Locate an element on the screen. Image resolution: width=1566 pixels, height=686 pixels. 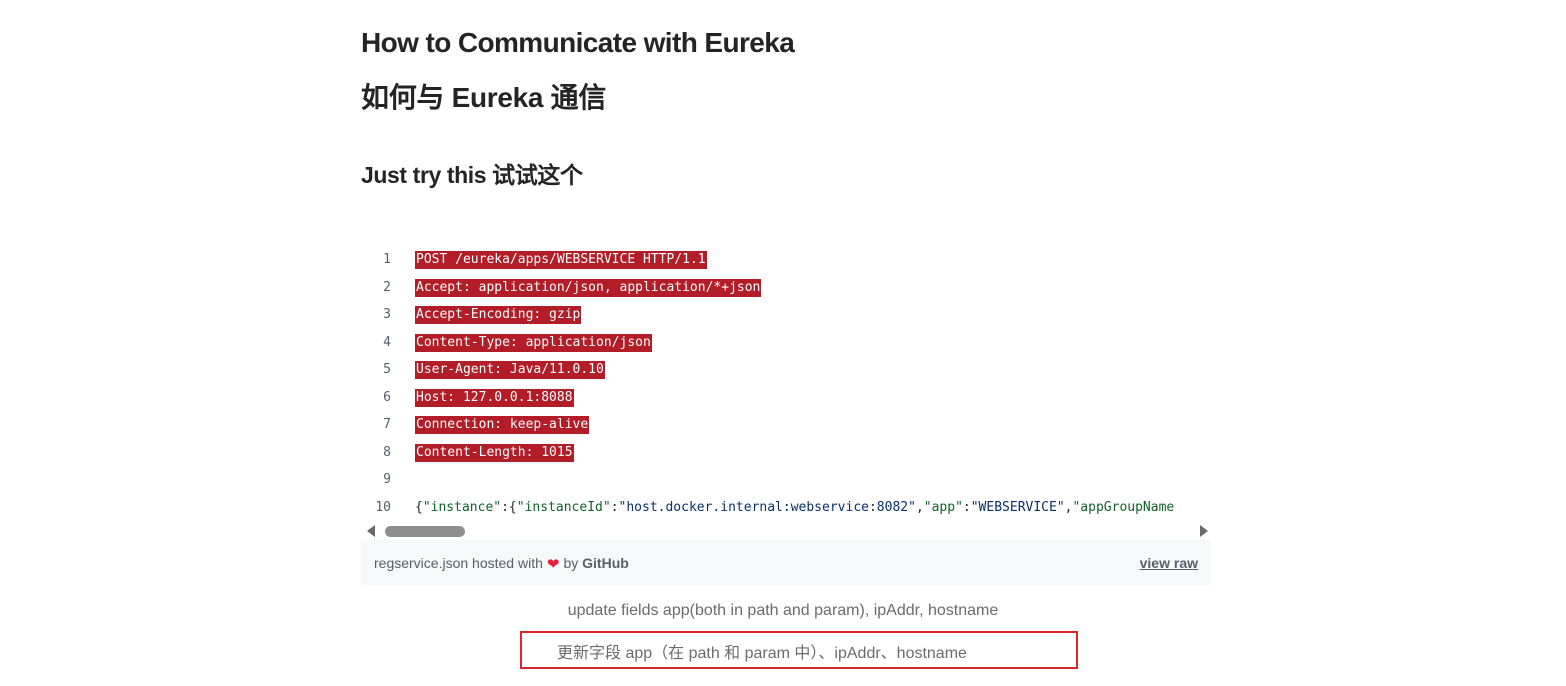
gist-filename-link: regservice.json is located at coordinates (421, 563).